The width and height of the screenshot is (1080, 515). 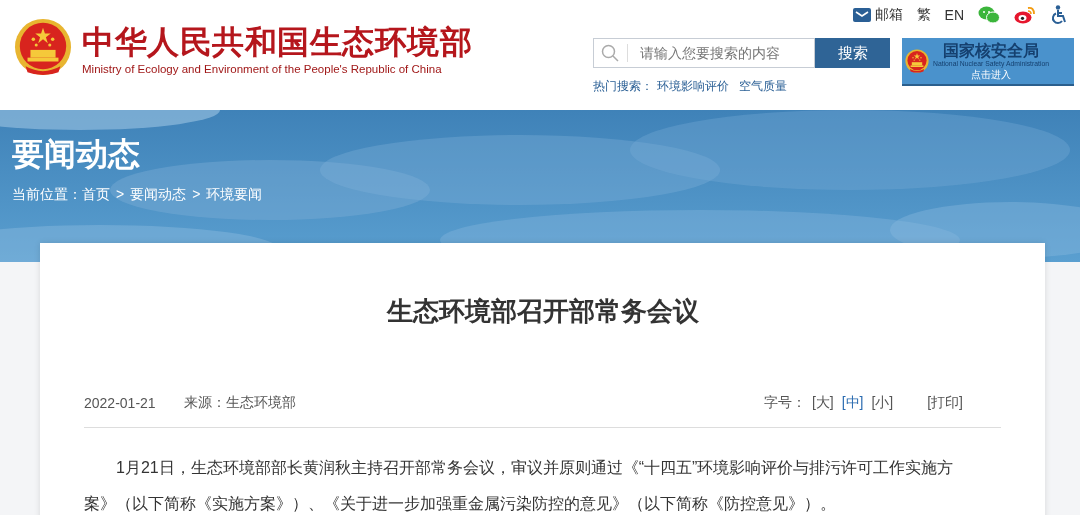 I want to click on nnsa-title: 国家核安全局, so click(x=991, y=50).